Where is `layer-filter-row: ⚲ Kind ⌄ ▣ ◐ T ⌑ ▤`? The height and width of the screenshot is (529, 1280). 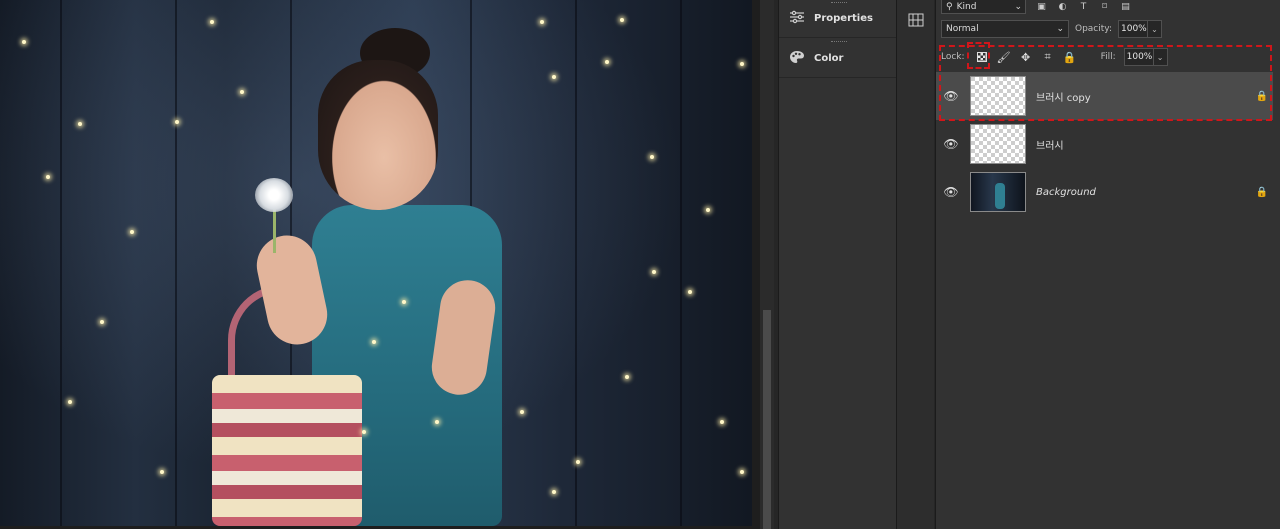
layer-filter-row: ⚲ Kind ⌄ ▣ ◐ T ⌑ ▤ is located at coordinates (1036, 7).